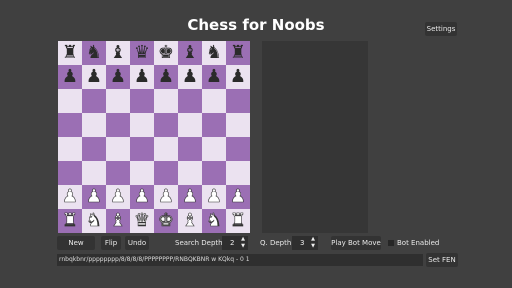  I want to click on square-f7: ♟, so click(190, 77).